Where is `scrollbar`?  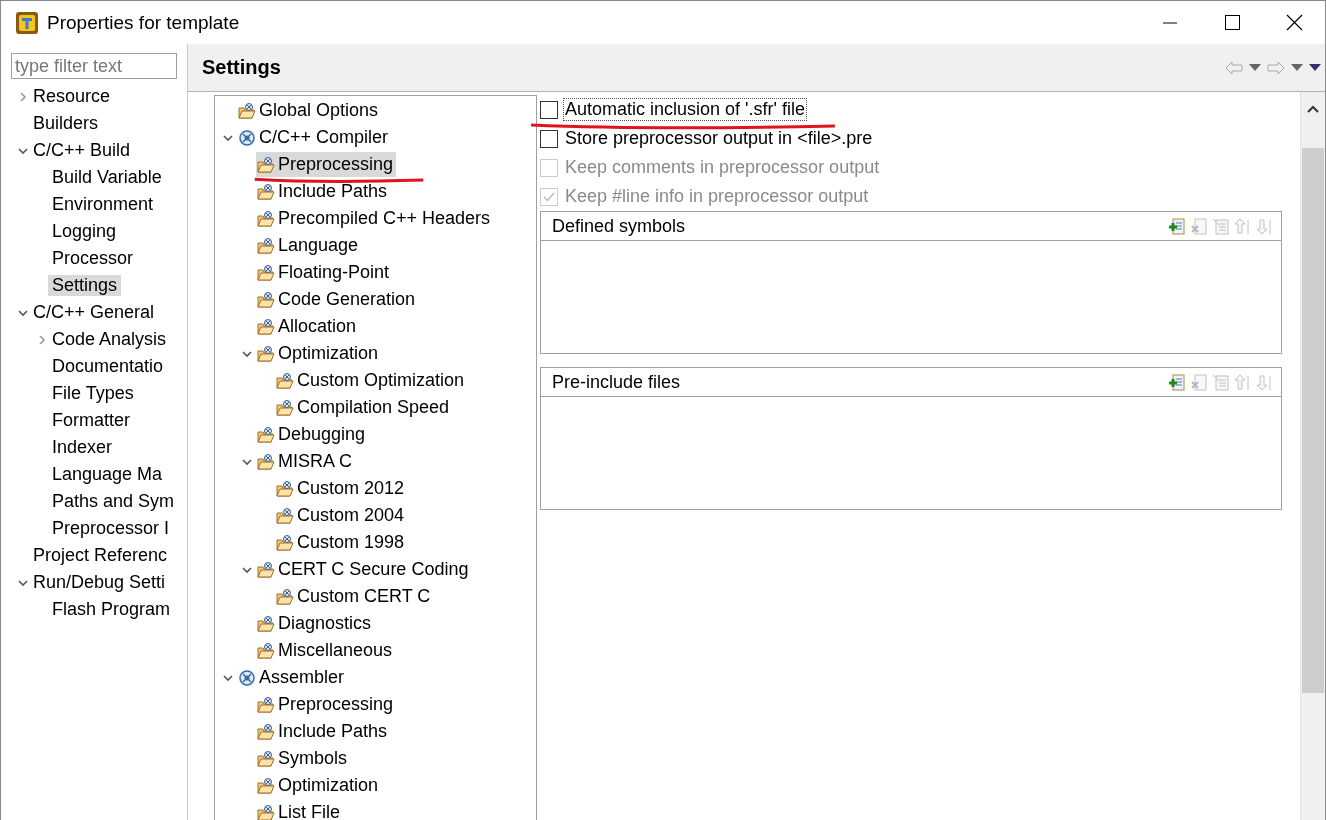
scrollbar is located at coordinates (1312, 456).